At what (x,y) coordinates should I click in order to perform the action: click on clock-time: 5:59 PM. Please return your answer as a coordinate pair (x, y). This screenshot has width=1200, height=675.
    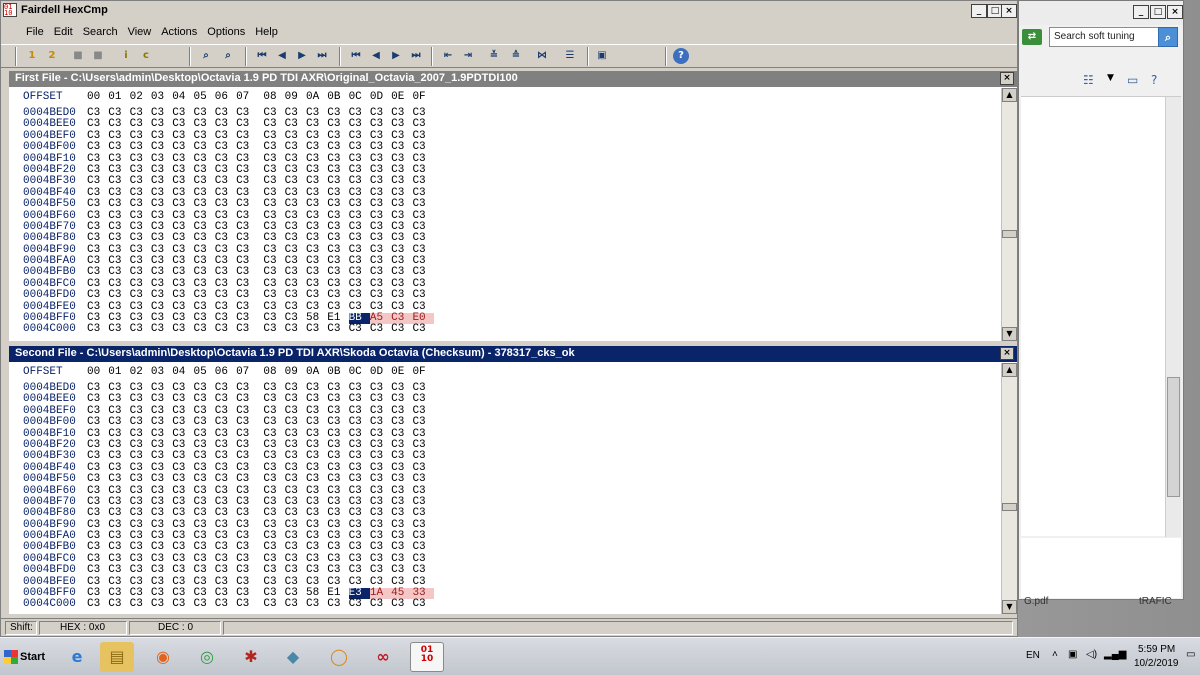
    Looking at the image, I should click on (1156, 649).